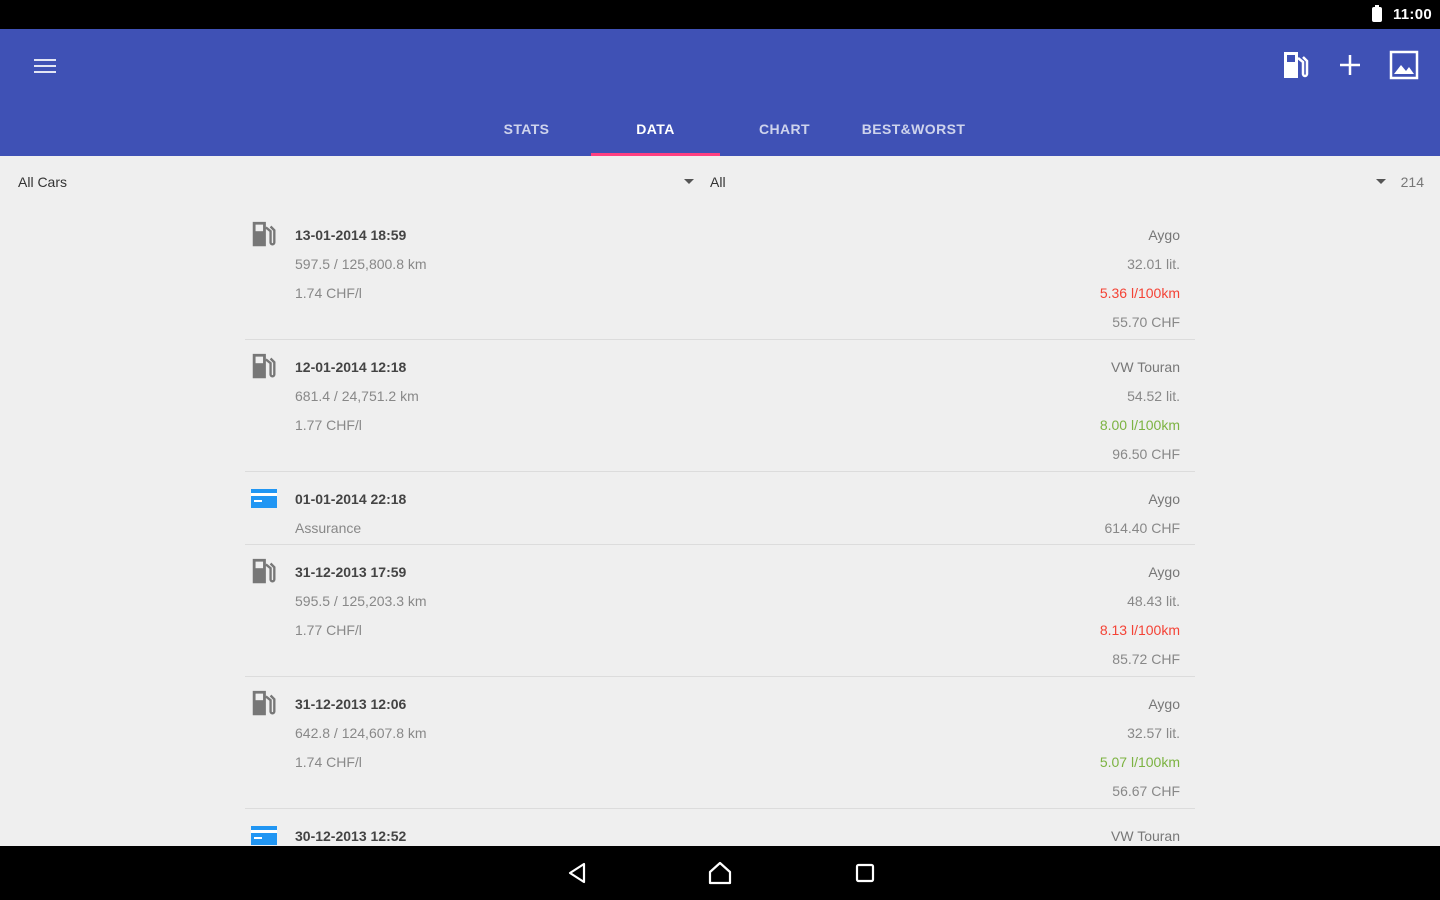 Image resolution: width=1440 pixels, height=900 pixels. I want to click on tab-bar: STATS DATA CHART BEST&WORST, so click(720, 132).